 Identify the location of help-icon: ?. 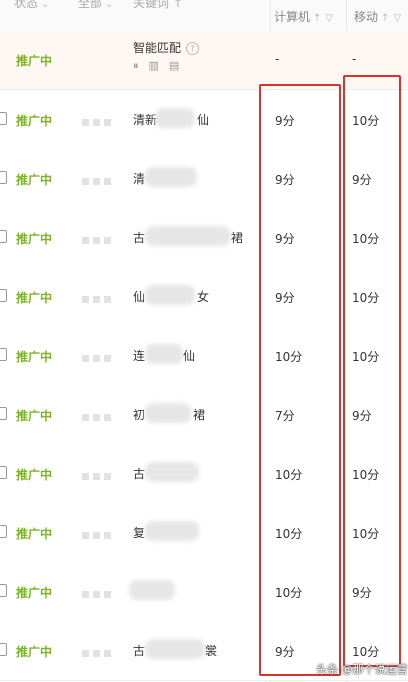
(193, 48).